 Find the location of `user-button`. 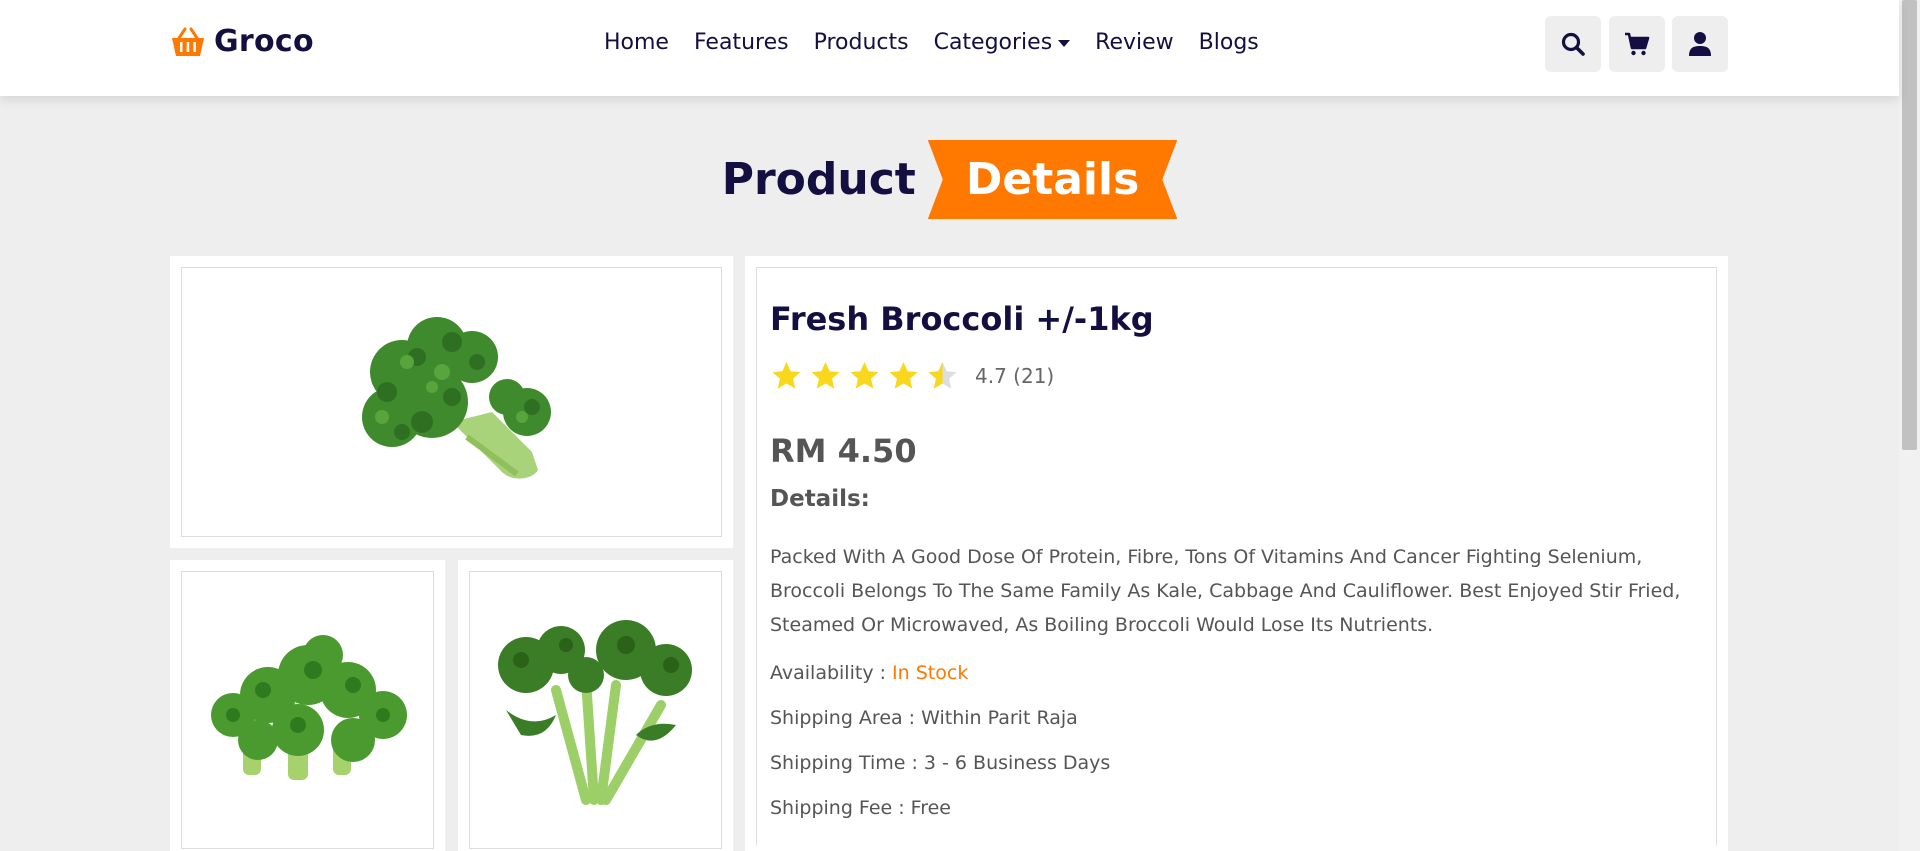

user-button is located at coordinates (1700, 44).